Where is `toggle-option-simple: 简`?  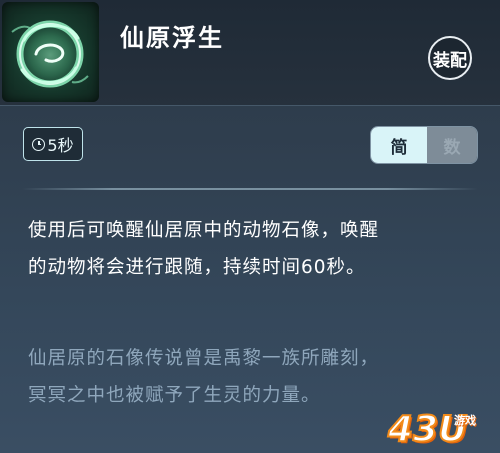
toggle-option-simple: 简 is located at coordinates (399, 145).